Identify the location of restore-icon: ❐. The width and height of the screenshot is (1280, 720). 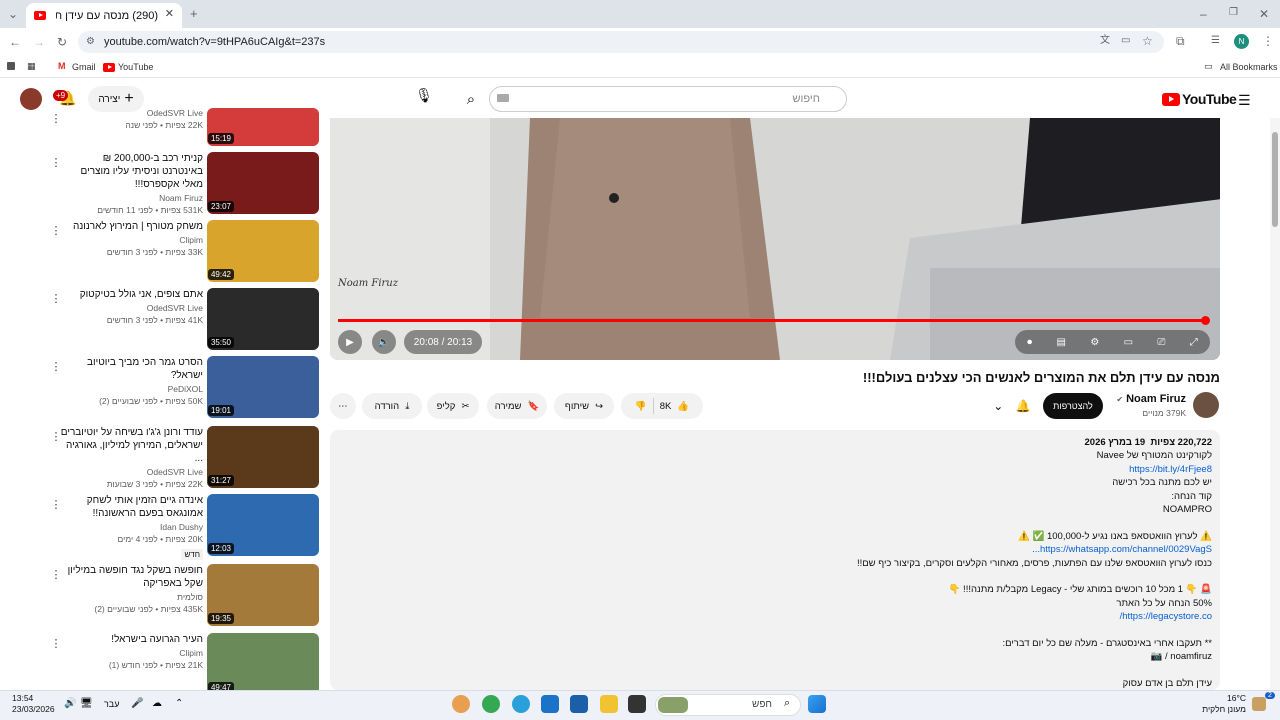
(1233, 13).